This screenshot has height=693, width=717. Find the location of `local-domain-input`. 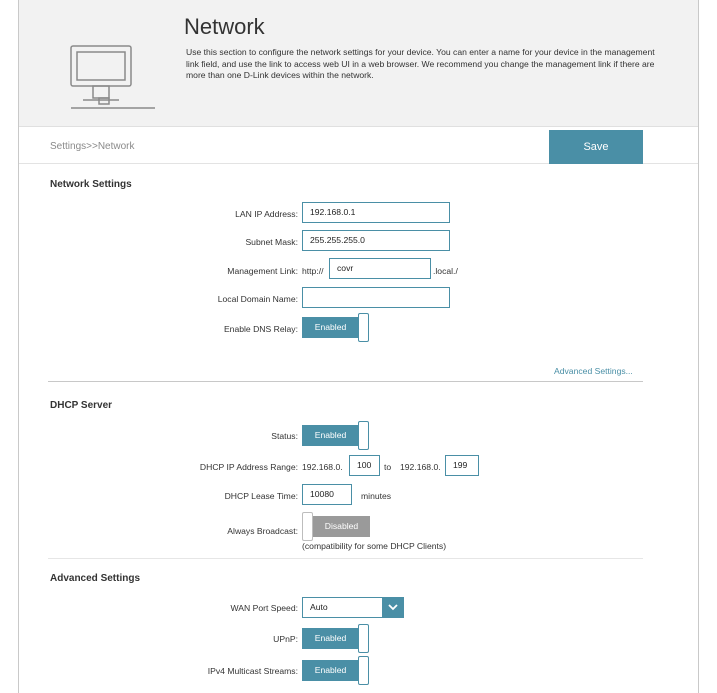

local-domain-input is located at coordinates (376, 297).